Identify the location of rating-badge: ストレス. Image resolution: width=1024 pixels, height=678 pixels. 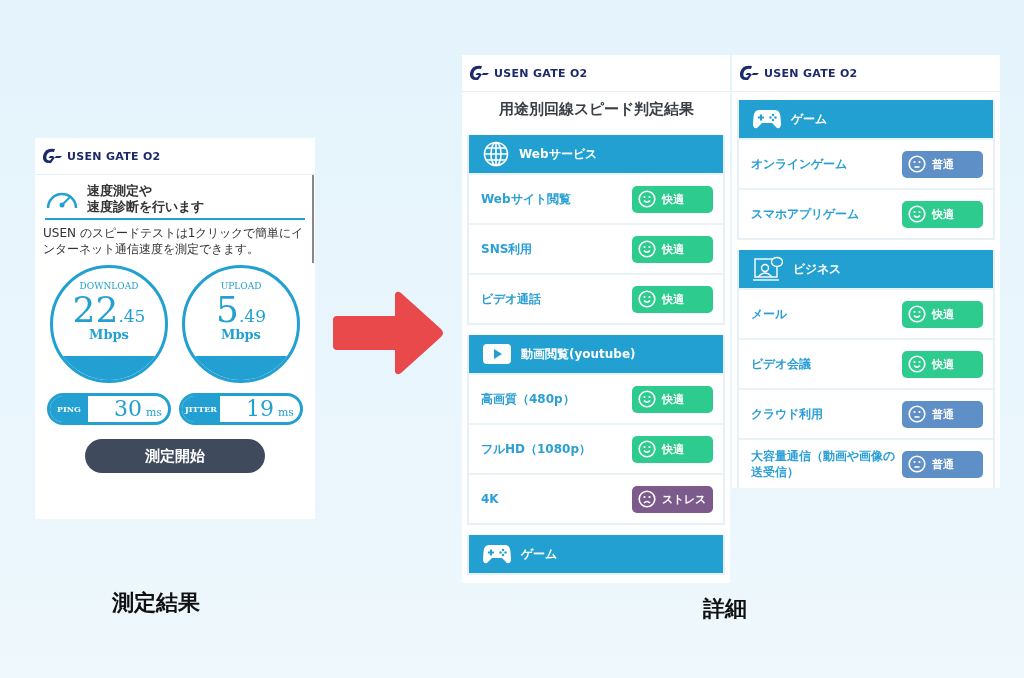
(672, 499).